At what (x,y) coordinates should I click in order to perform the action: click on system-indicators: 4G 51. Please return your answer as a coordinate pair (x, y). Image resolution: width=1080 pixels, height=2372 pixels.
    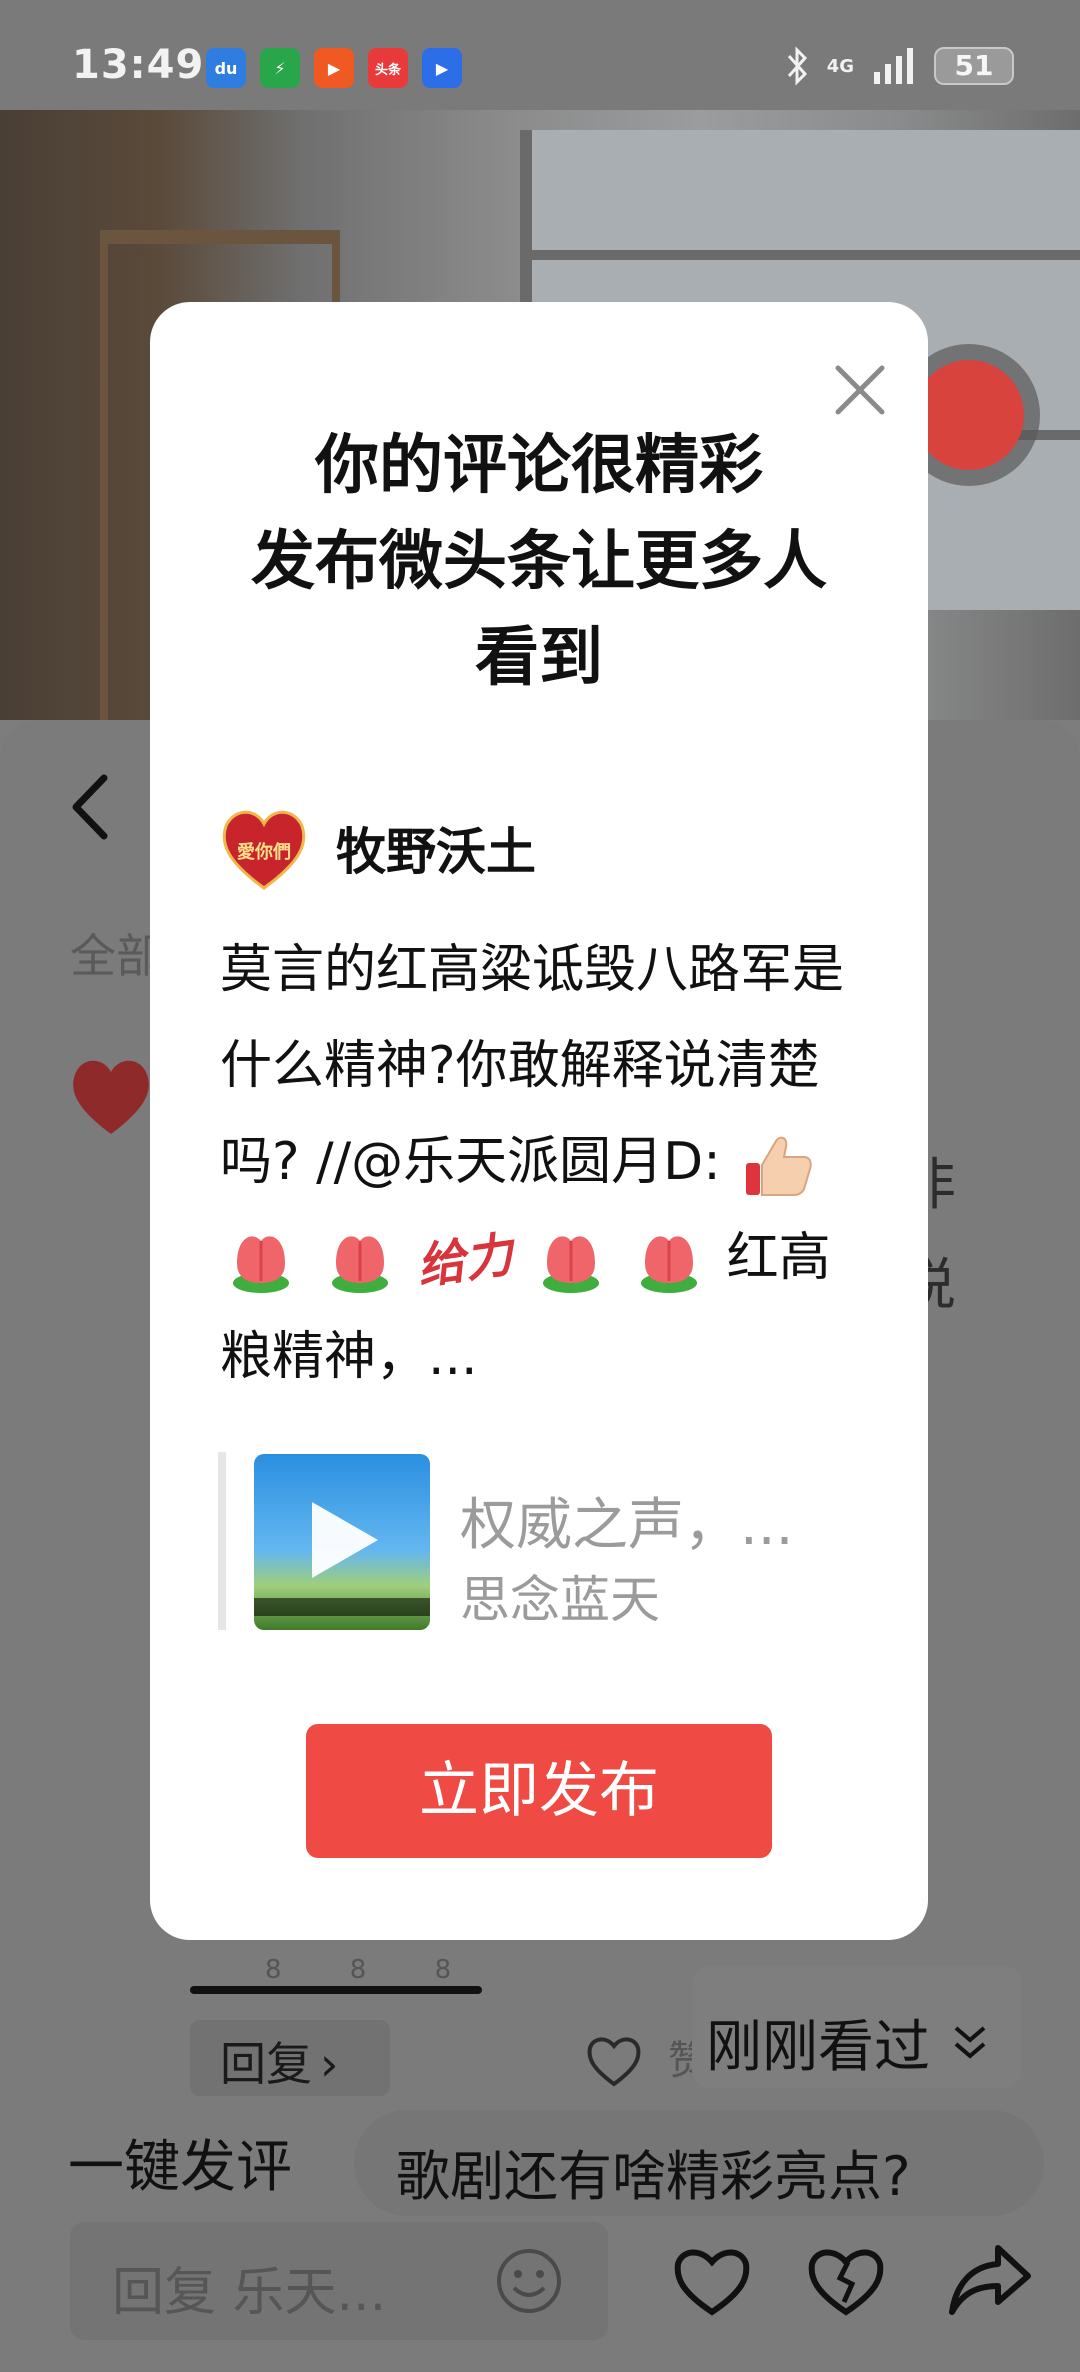
    Looking at the image, I should click on (899, 66).